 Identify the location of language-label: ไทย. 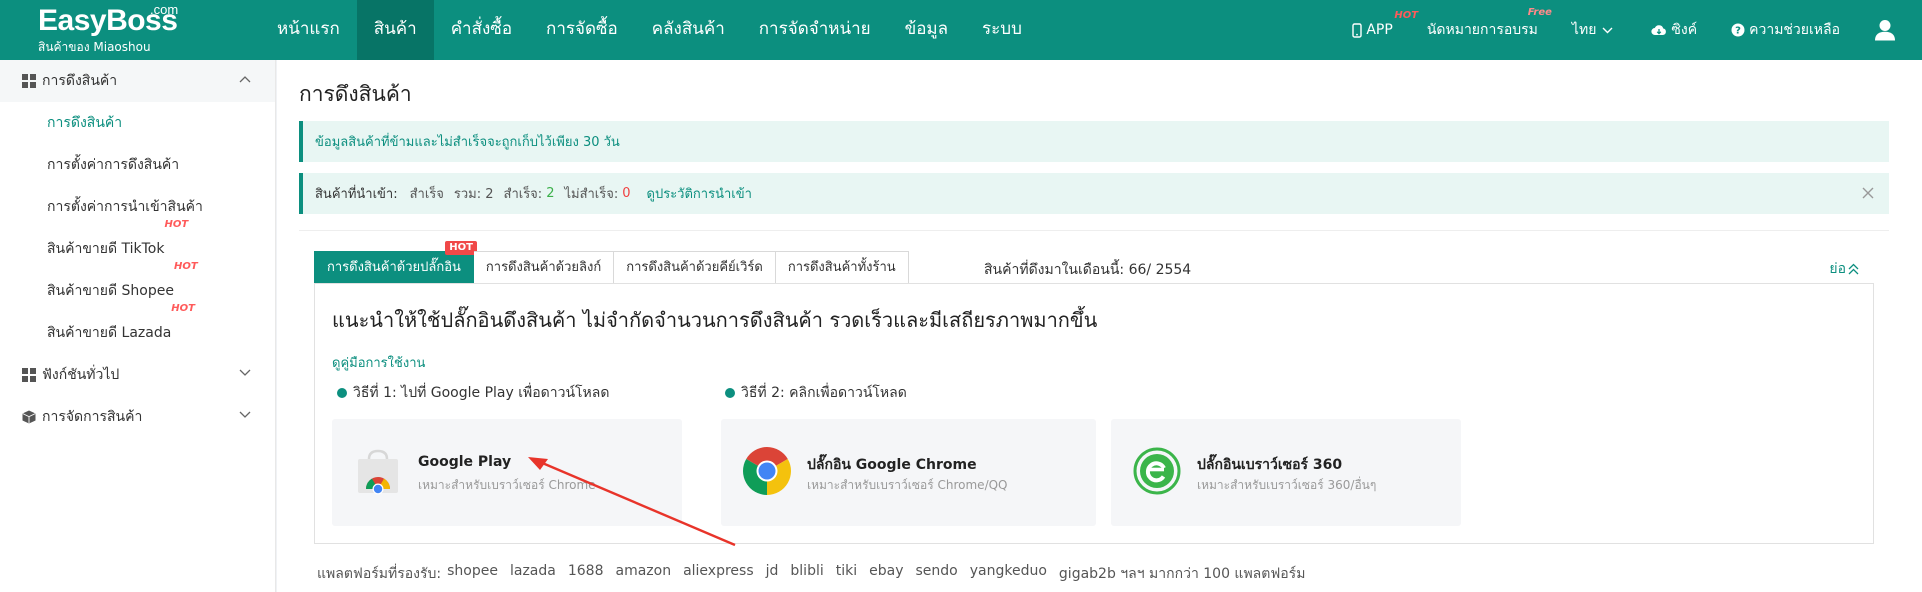
(1584, 30).